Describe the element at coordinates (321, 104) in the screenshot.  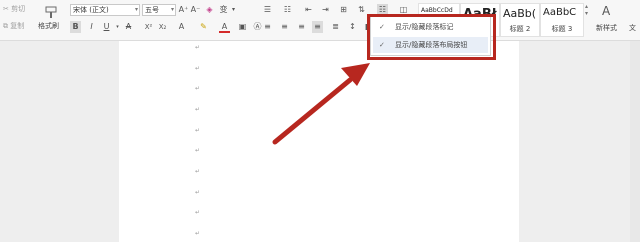
I see `annotation-arrow-icon` at that location.